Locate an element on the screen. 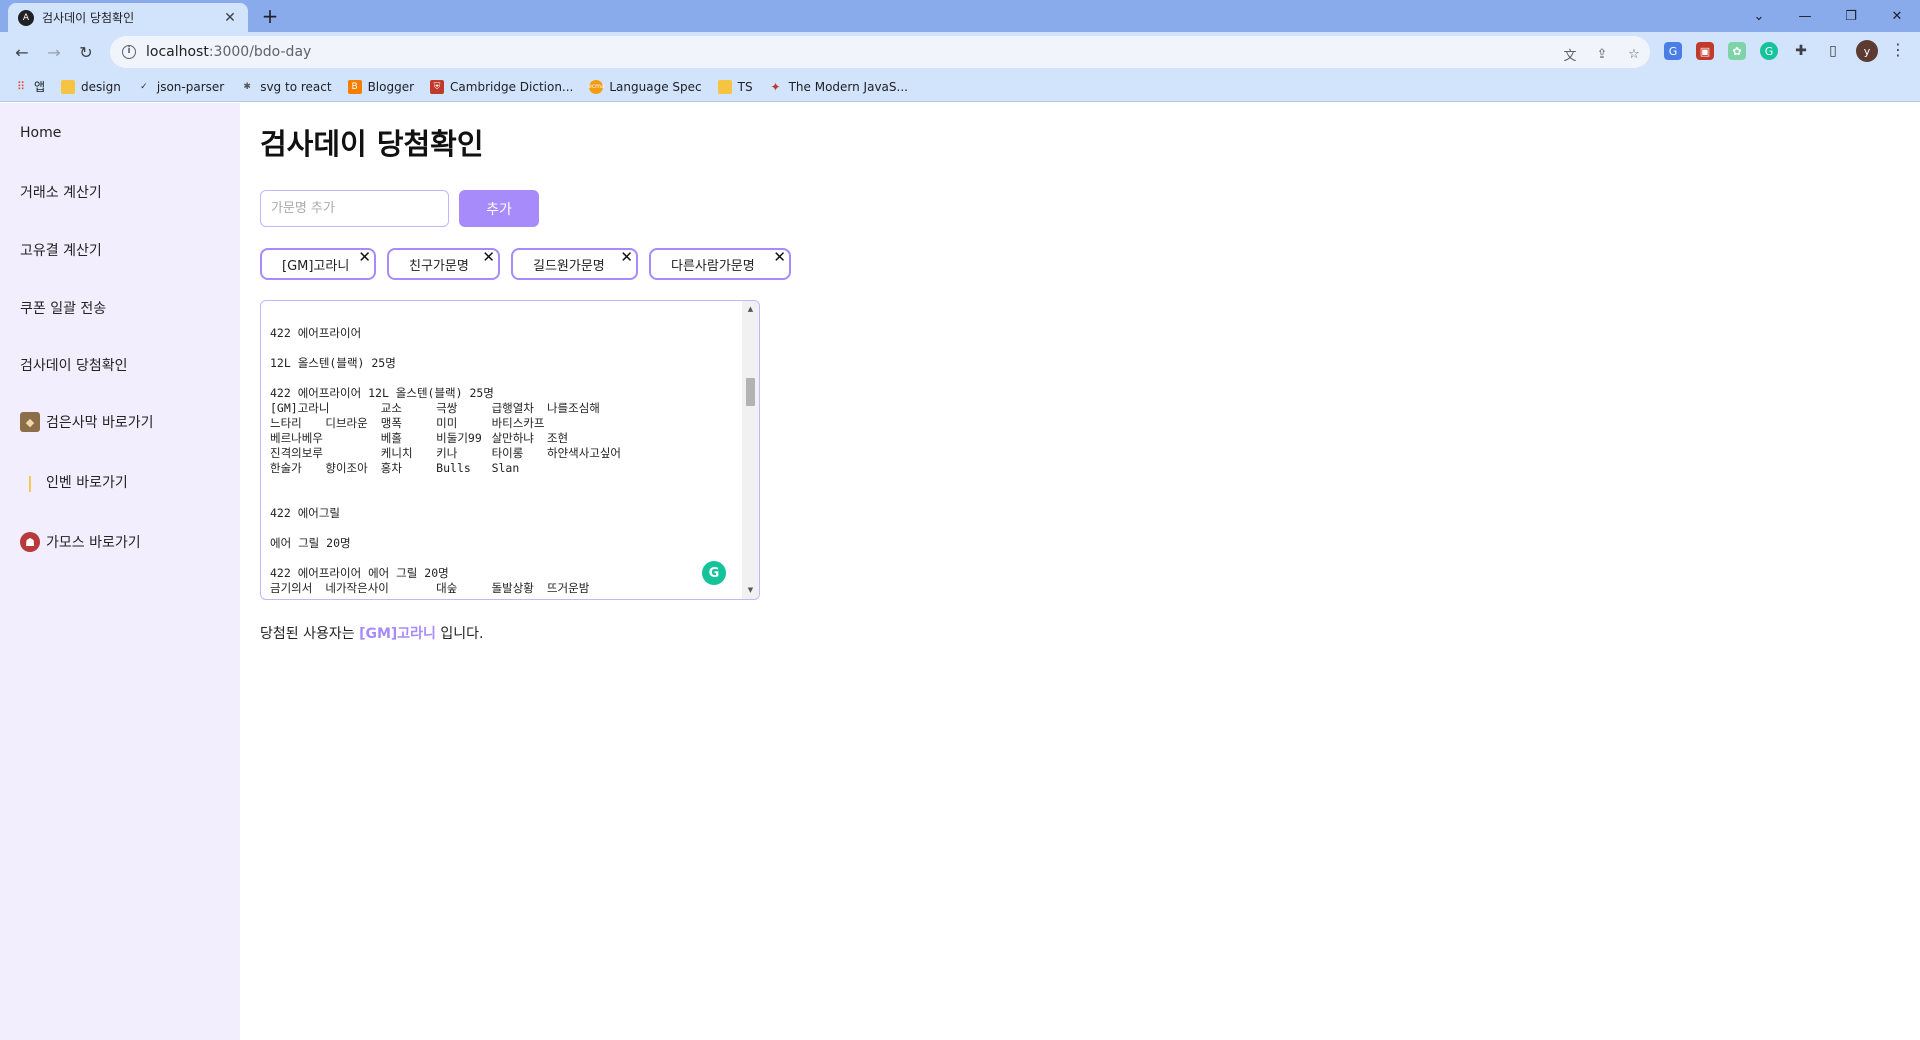 This screenshot has height=1040, width=1920. cambridge-icon: ⛨ is located at coordinates (437, 86).